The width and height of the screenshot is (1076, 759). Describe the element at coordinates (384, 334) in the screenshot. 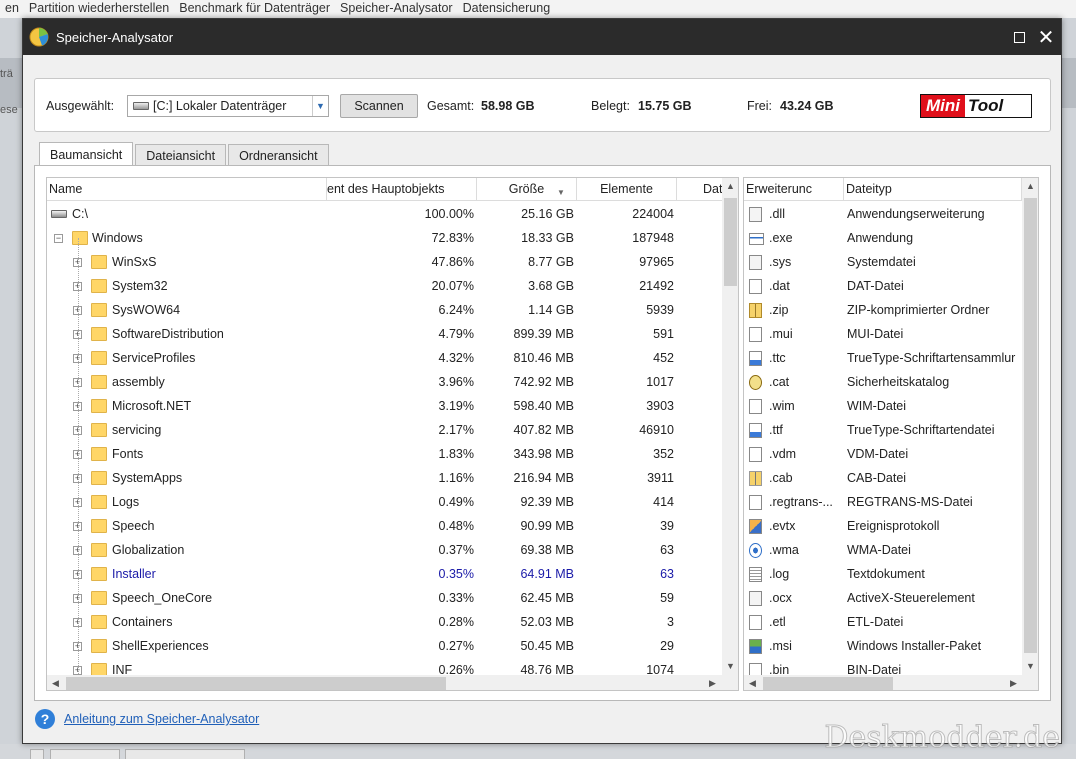

I see `tree-row: + SoftwareDistribution 4.79% 899.39 MB 591` at that location.